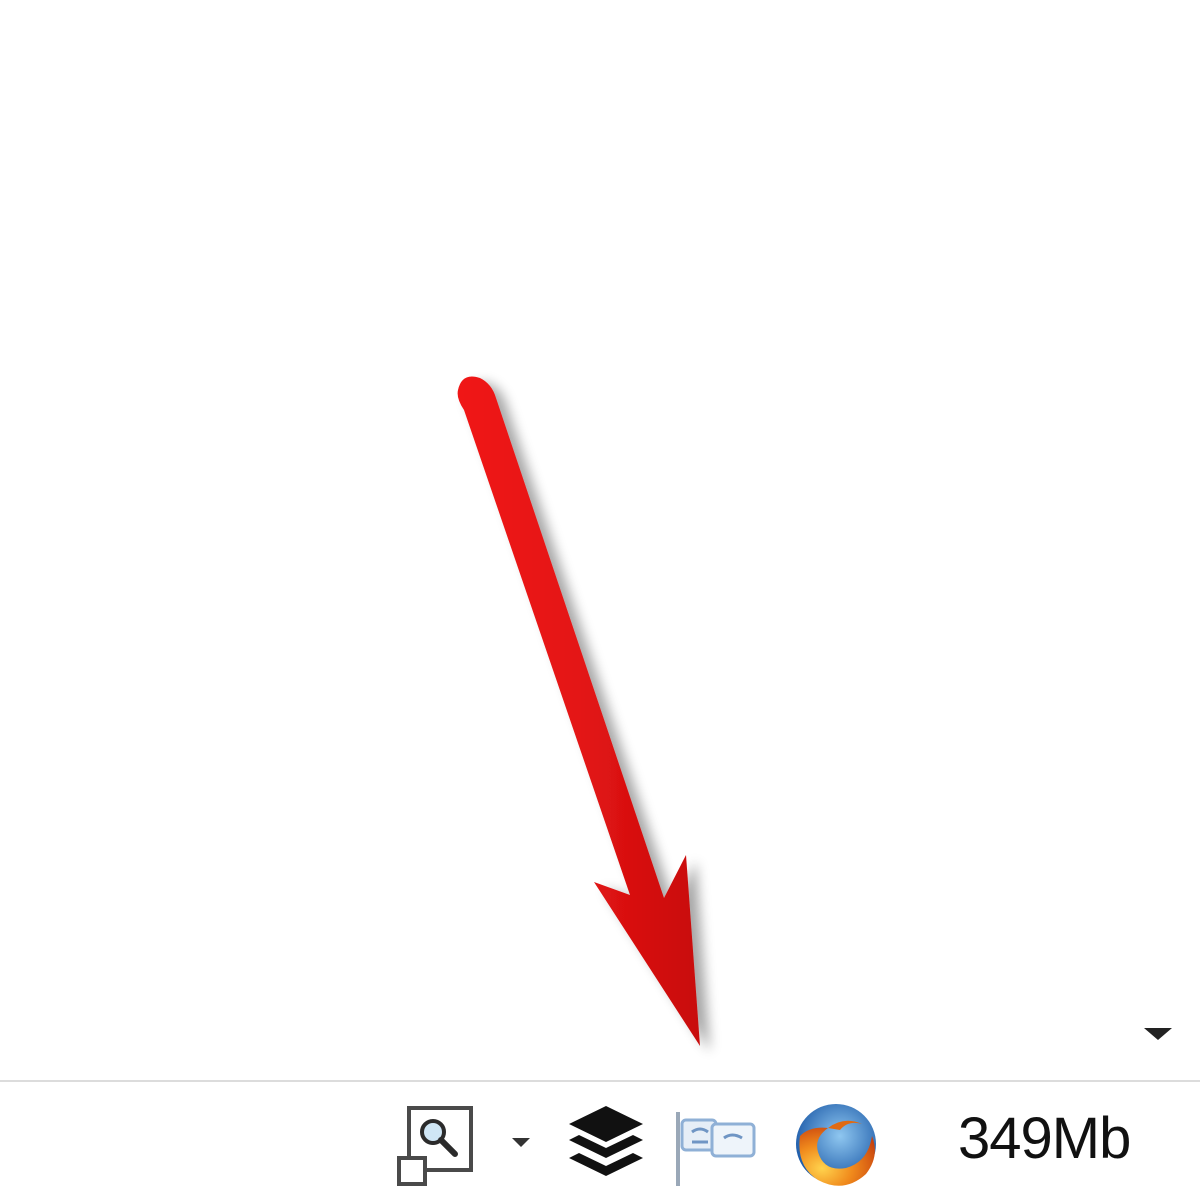  I want to click on chevron-down-icon, so click(521, 1141).